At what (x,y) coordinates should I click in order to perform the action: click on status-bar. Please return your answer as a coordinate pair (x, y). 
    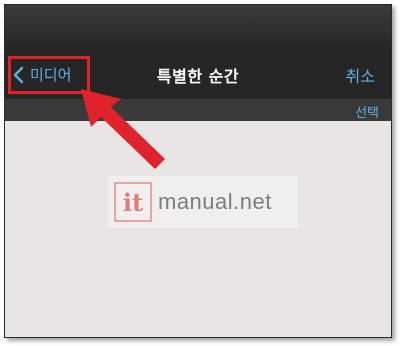
    Looking at the image, I should click on (198, 27).